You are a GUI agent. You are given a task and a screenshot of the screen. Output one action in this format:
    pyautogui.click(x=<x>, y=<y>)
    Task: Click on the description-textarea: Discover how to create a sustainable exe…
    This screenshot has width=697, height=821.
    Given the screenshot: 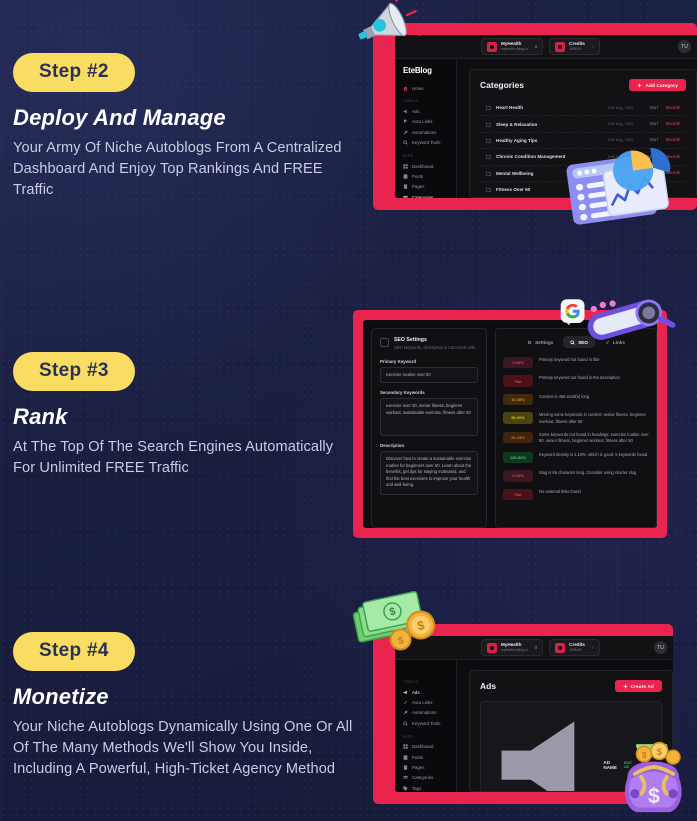 What is the action you would take?
    pyautogui.click(x=429, y=473)
    